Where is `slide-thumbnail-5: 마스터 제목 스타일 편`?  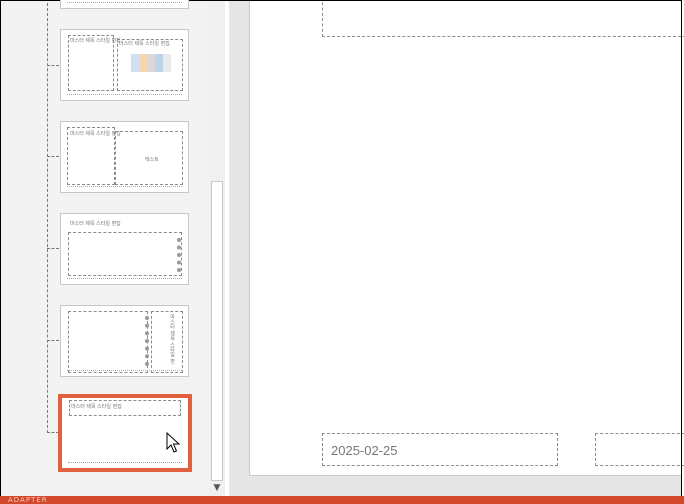
slide-thumbnail-5: 마스터 제목 스타일 편 is located at coordinates (124, 341).